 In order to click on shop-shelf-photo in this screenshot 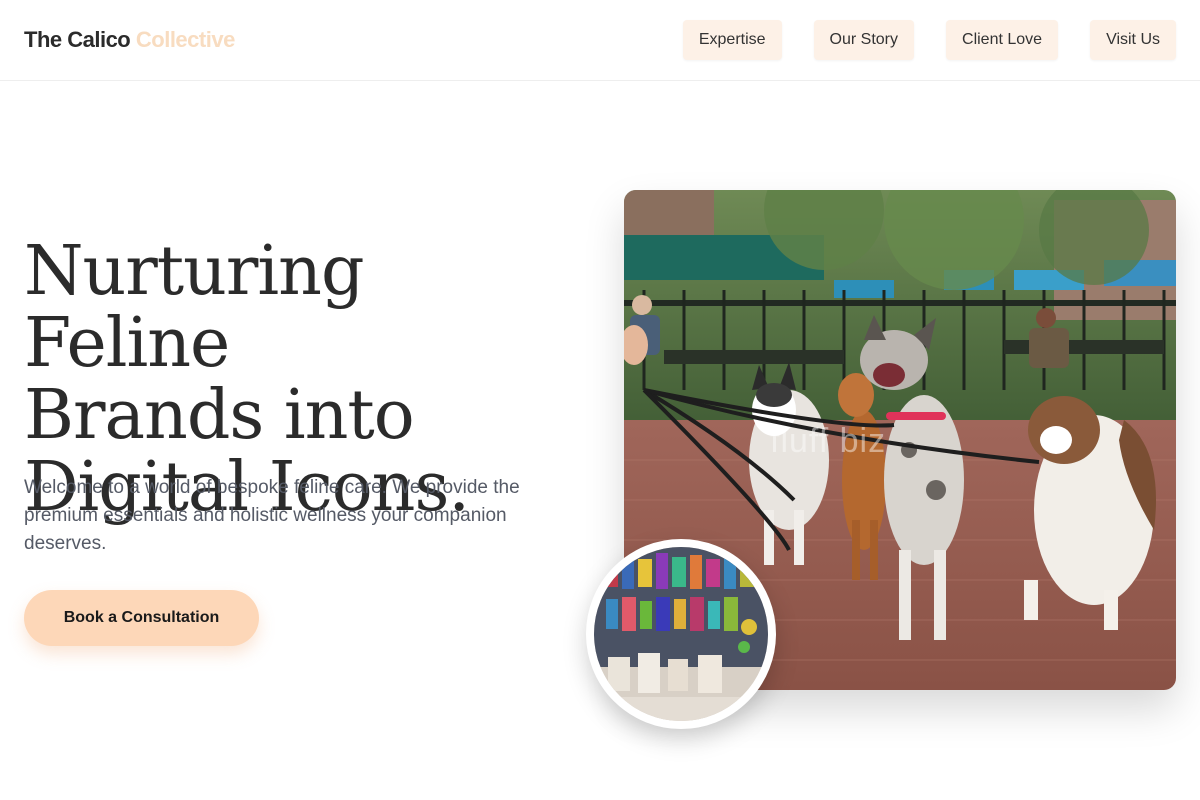, I will do `click(681, 634)`.